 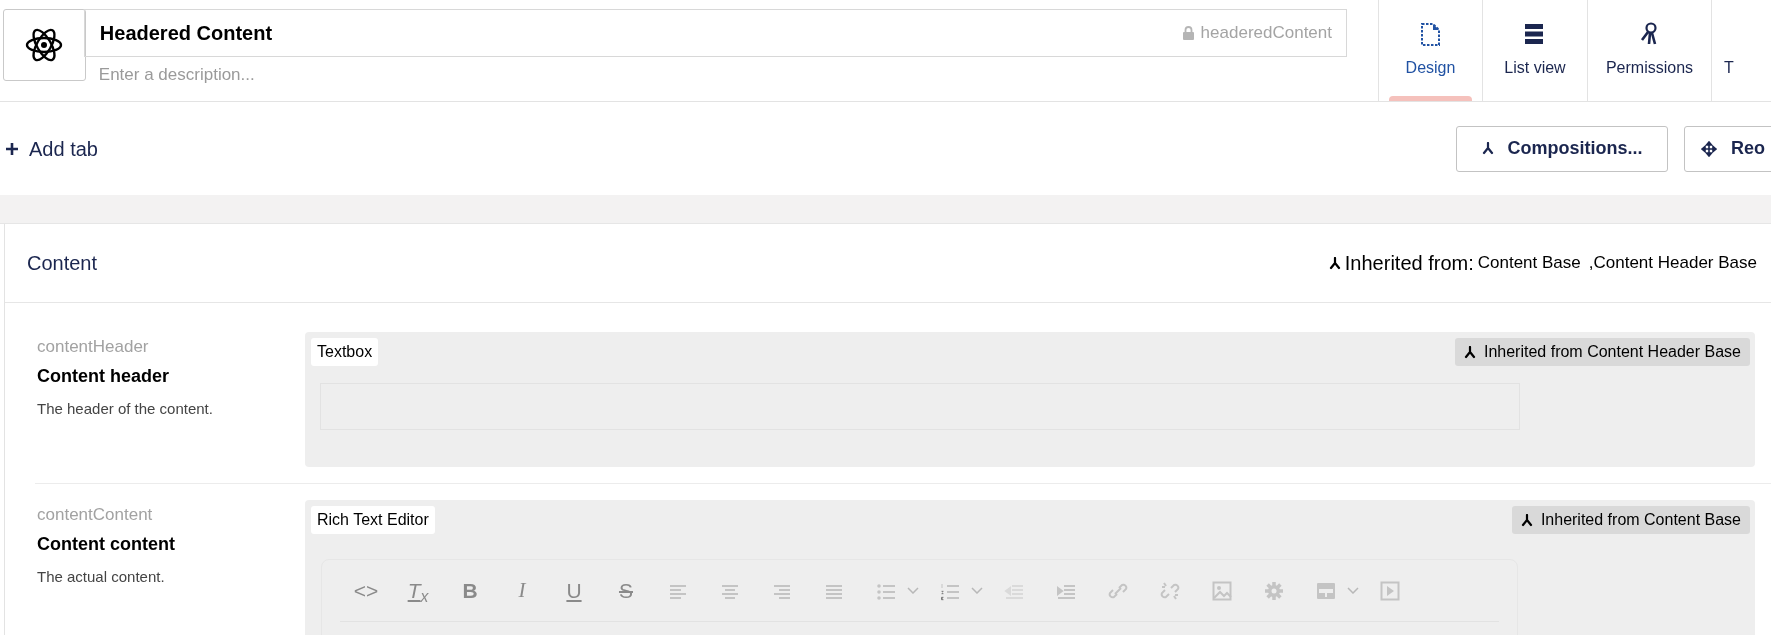 What do you see at coordinates (1709, 148) in the screenshot?
I see `move-icon` at bounding box center [1709, 148].